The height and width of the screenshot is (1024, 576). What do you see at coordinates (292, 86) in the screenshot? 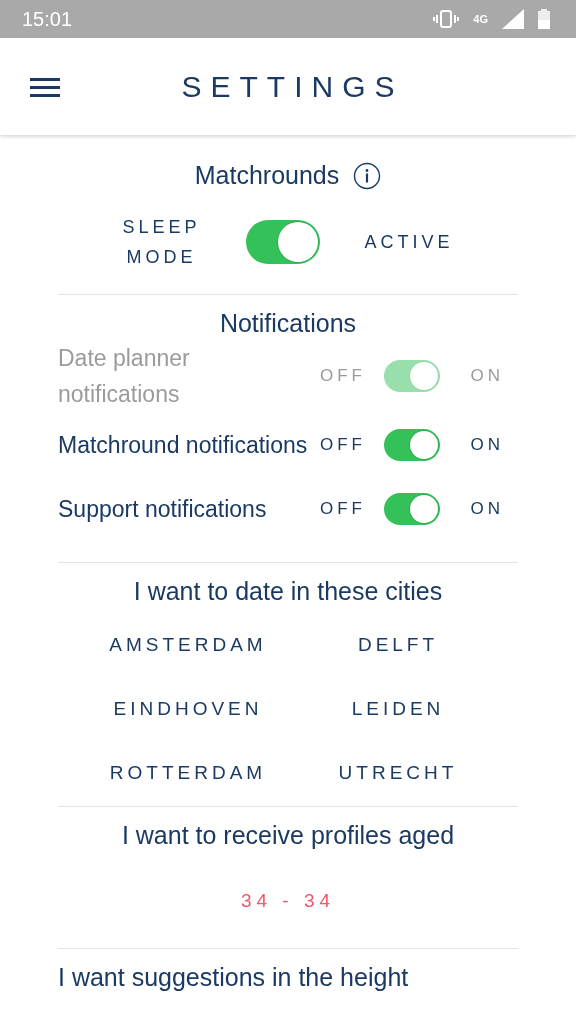
I see `page-title: SETTINGS` at bounding box center [292, 86].